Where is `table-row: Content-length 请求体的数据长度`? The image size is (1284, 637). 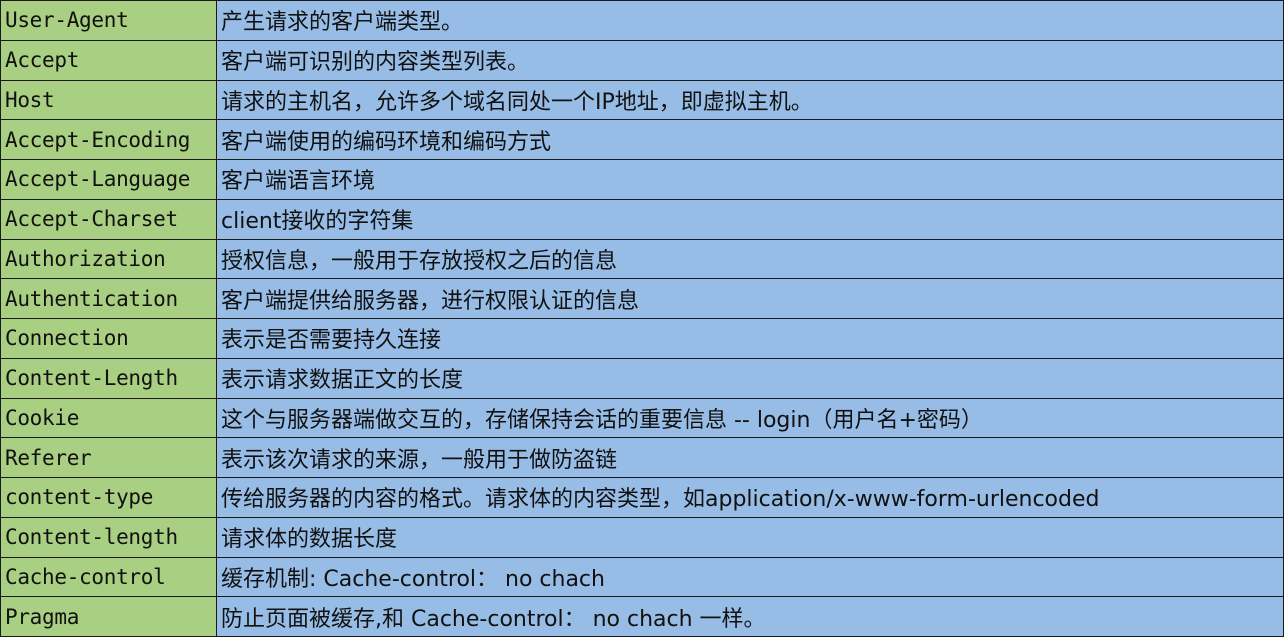 table-row: Content-length 请求体的数据长度 is located at coordinates (642, 537).